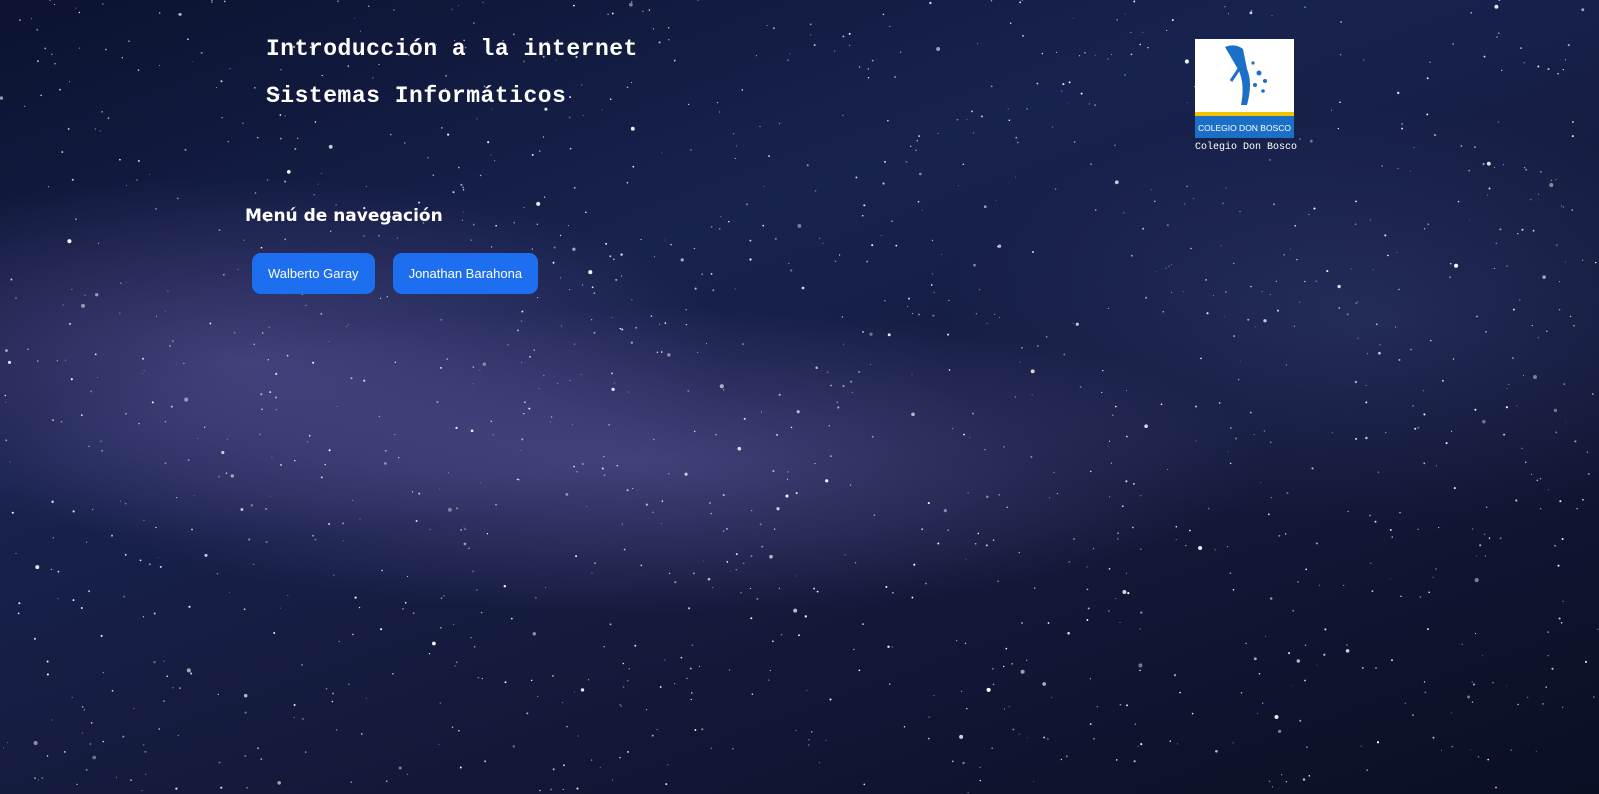 This screenshot has height=794, width=1599. What do you see at coordinates (452, 49) in the screenshot?
I see `page-title: Introducción a la internet` at bounding box center [452, 49].